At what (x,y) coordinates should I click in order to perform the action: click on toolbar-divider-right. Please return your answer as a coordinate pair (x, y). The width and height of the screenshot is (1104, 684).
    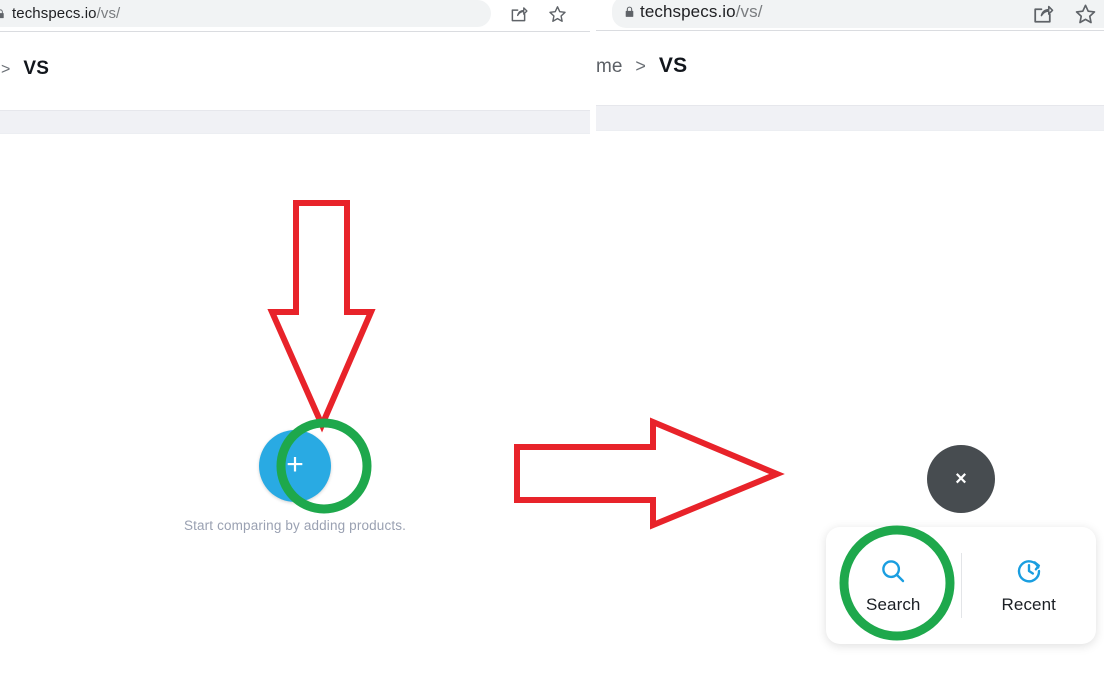
    Looking at the image, I should click on (850, 30).